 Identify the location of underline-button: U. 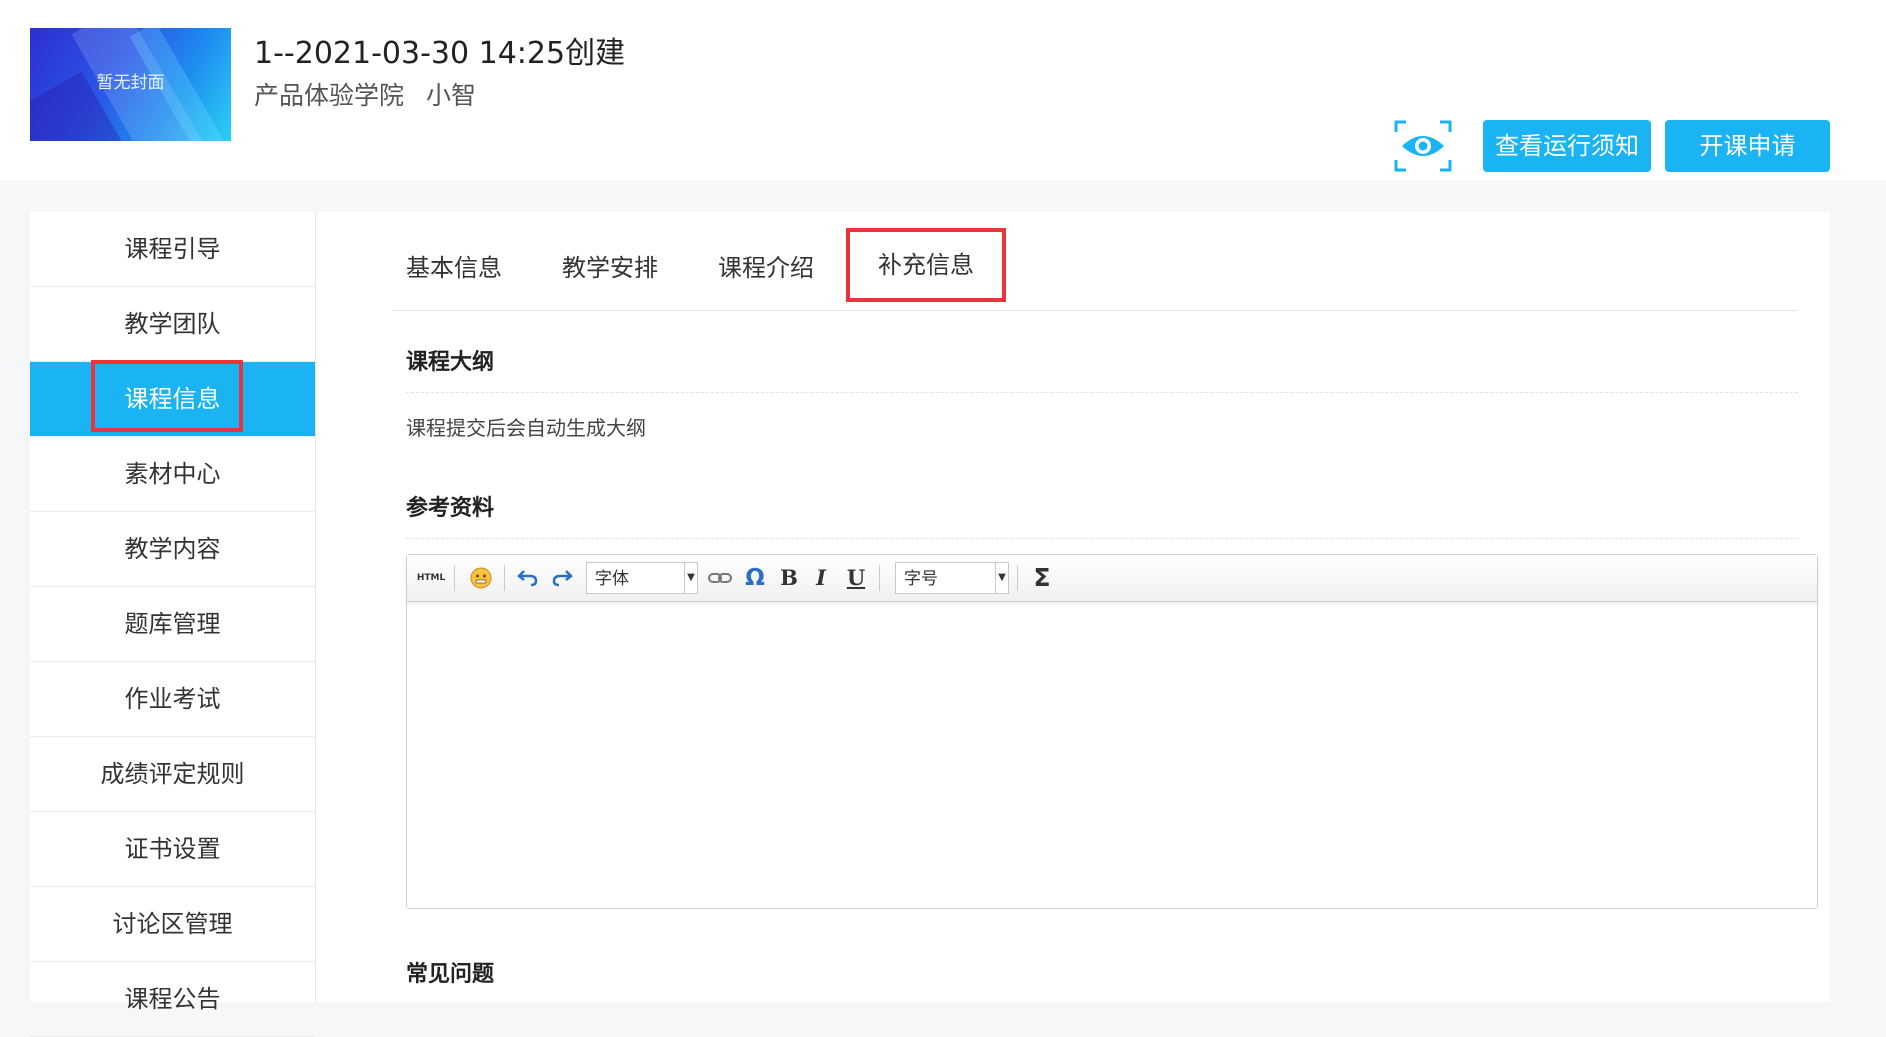
(856, 578).